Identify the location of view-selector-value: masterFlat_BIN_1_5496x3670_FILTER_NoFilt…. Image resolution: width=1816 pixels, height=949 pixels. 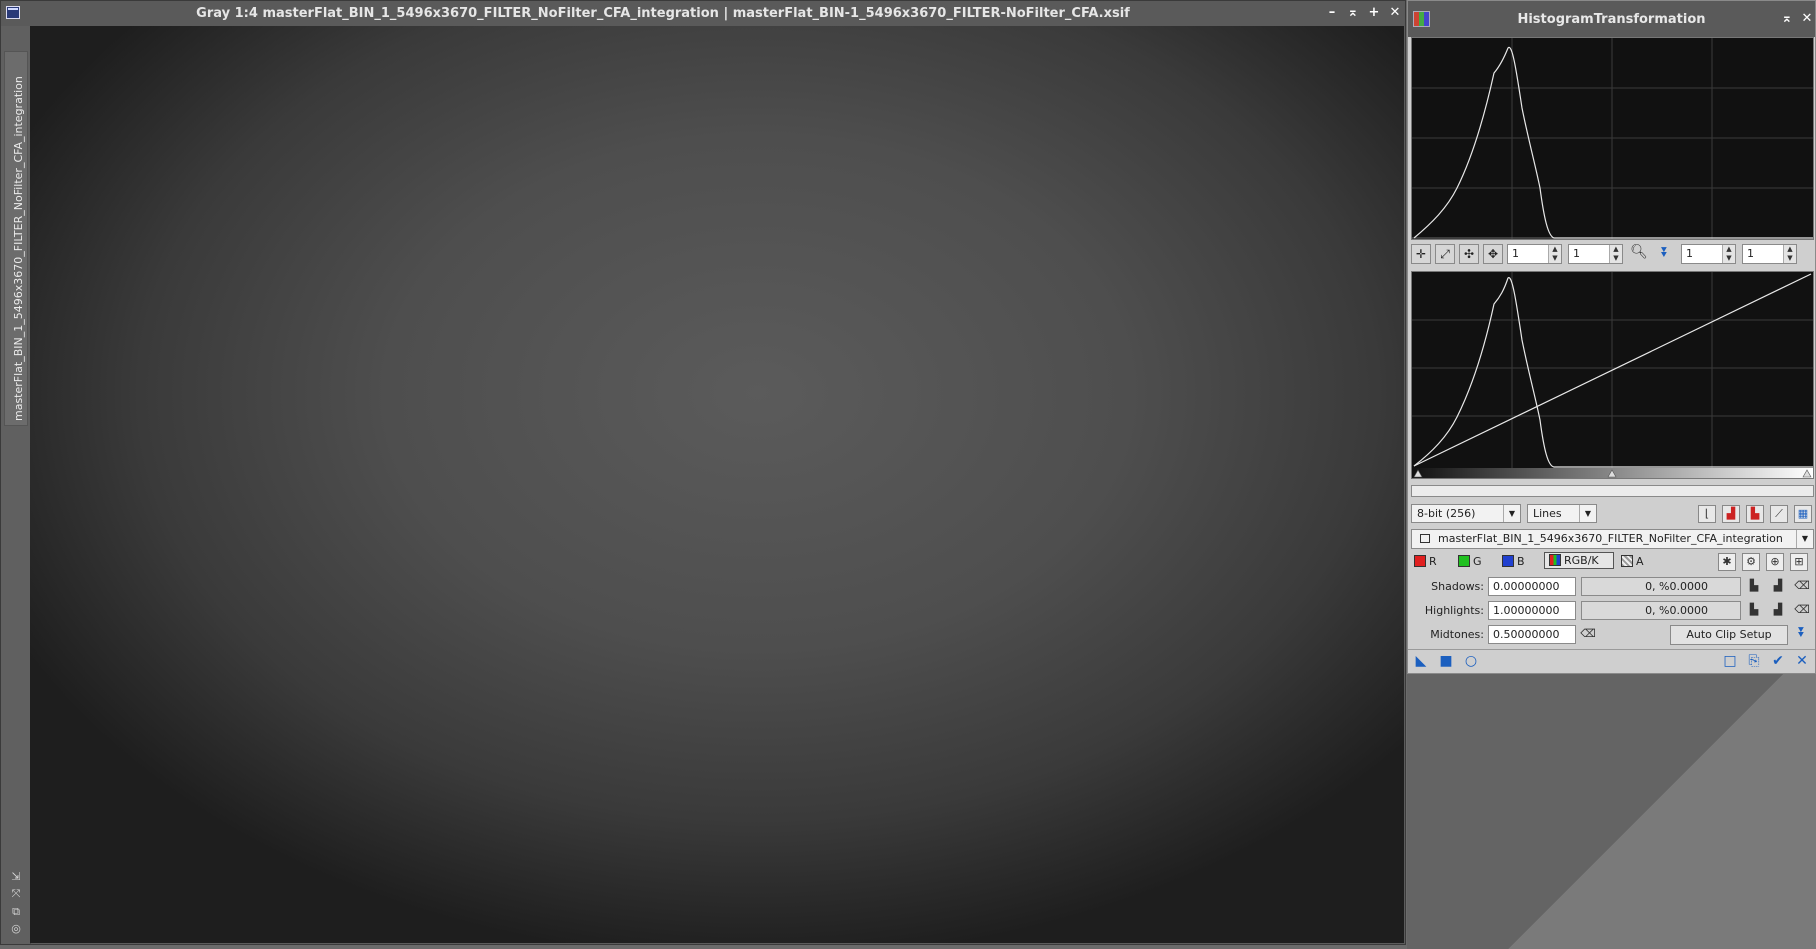
(1610, 538).